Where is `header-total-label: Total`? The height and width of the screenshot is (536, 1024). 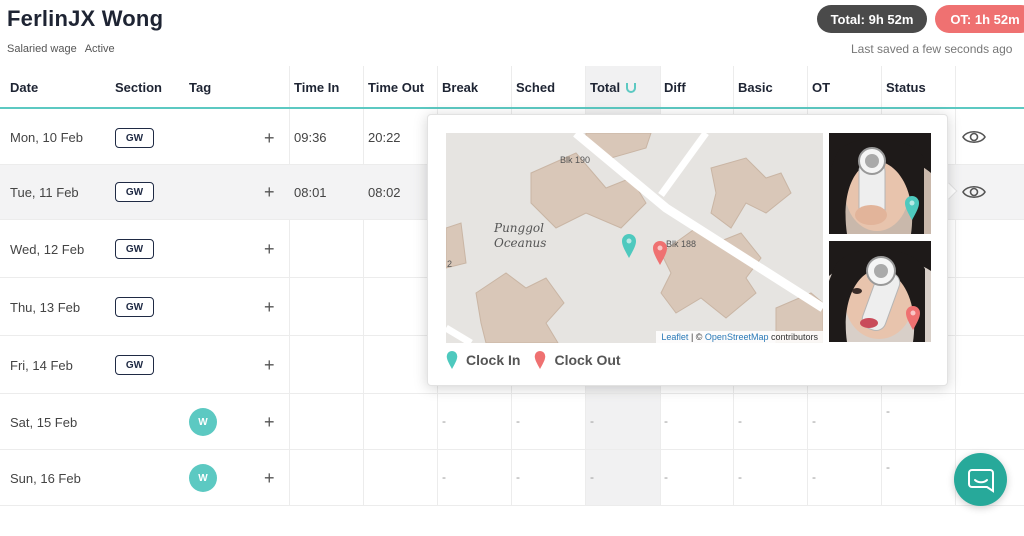 header-total-label: Total is located at coordinates (605, 87).